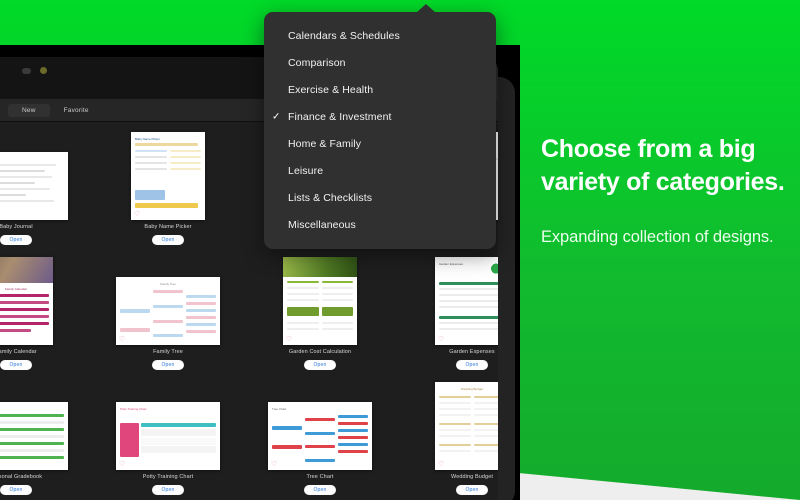  Describe the element at coordinates (344, 35) in the screenshot. I see `menu-item-label: Calendars & Schedules` at that location.